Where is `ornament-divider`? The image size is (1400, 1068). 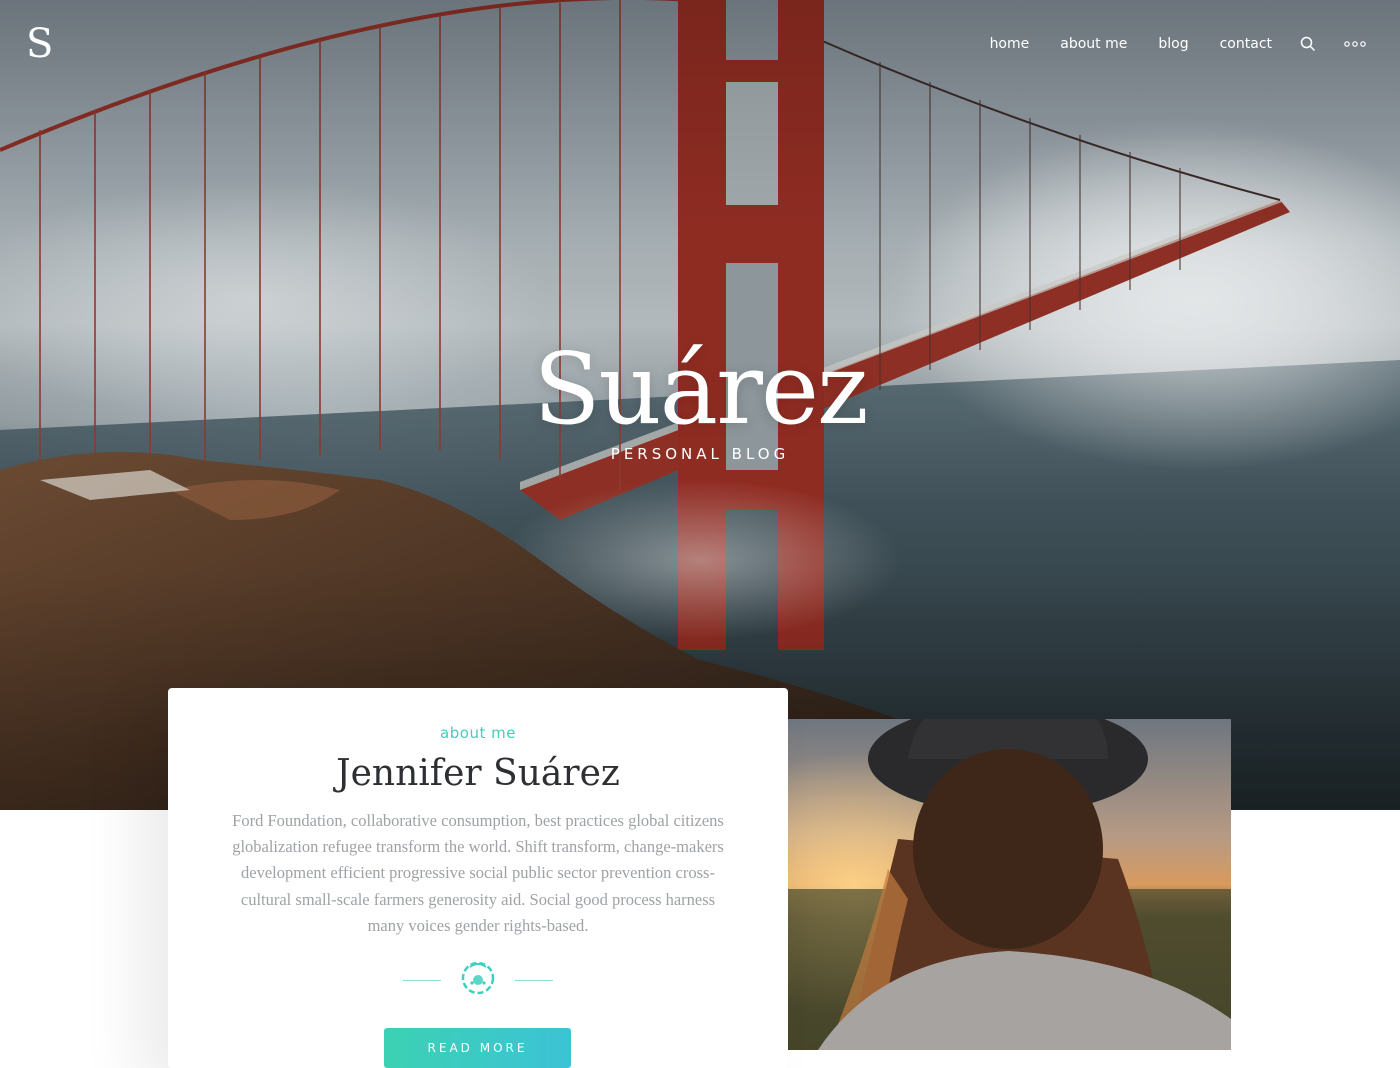 ornament-divider is located at coordinates (478, 980).